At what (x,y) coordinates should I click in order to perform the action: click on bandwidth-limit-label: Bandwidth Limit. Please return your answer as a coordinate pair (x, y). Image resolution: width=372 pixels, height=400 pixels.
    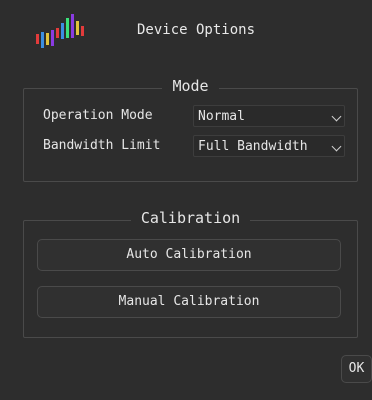
    Looking at the image, I should click on (102, 145).